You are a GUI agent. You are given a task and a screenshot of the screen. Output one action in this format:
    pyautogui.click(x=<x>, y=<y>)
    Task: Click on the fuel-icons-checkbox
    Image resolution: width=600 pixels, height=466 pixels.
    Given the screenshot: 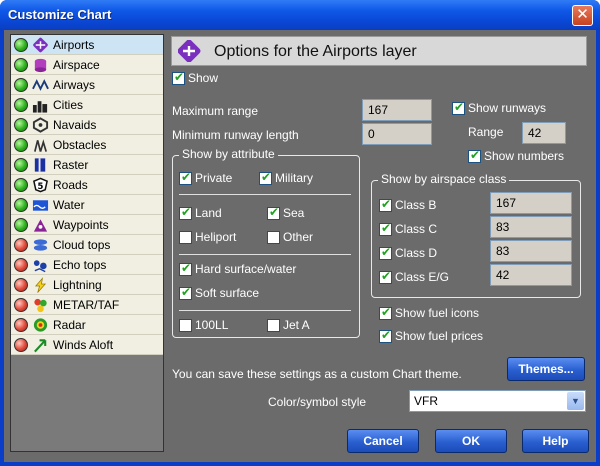 What is the action you would take?
    pyautogui.click(x=385, y=312)
    